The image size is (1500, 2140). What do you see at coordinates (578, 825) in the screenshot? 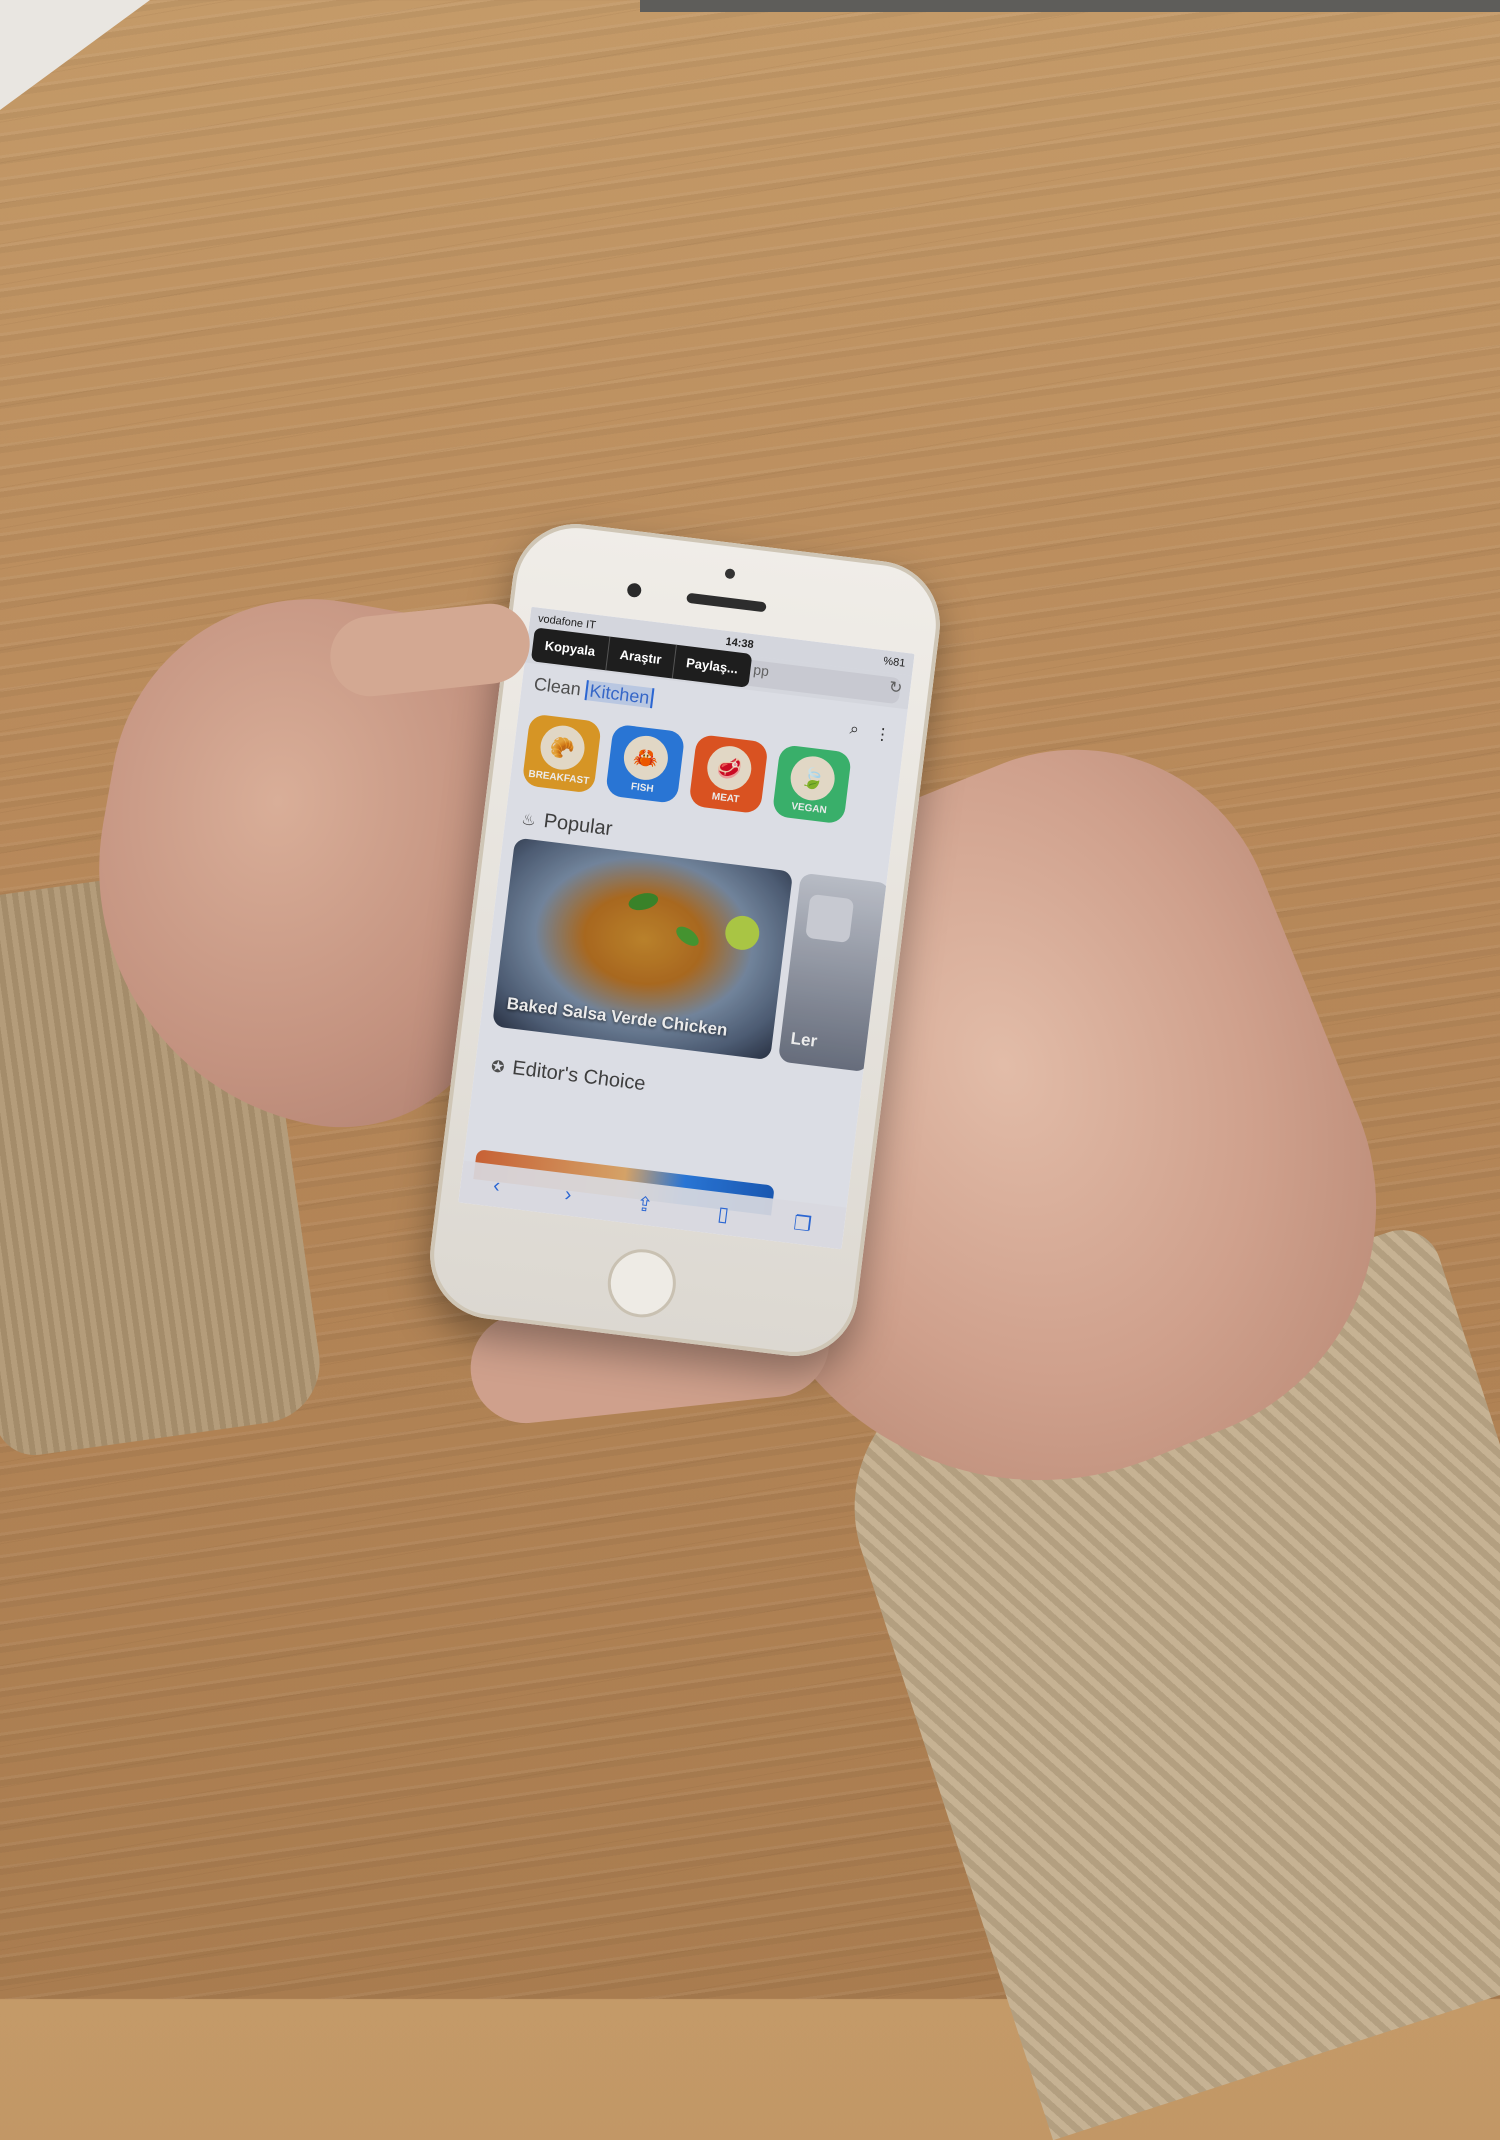
I see `popular-title: Popular` at bounding box center [578, 825].